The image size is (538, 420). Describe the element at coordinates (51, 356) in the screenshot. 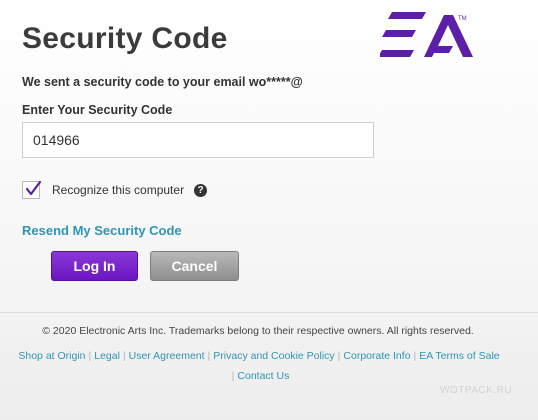

I see `footer-link-shop-at-origin: Shop at Origin` at that location.